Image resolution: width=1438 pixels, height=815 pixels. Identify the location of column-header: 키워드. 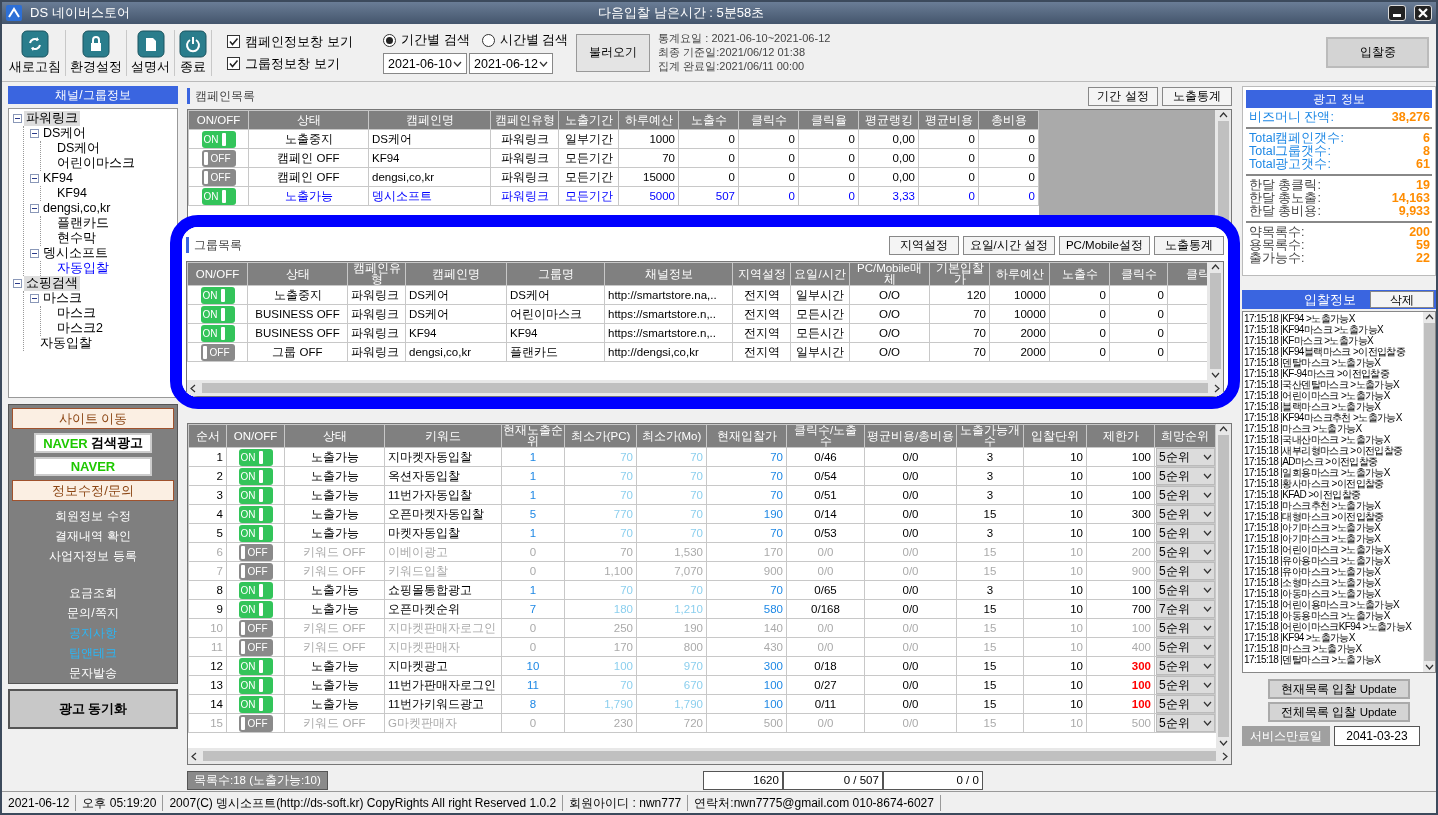
(443, 436).